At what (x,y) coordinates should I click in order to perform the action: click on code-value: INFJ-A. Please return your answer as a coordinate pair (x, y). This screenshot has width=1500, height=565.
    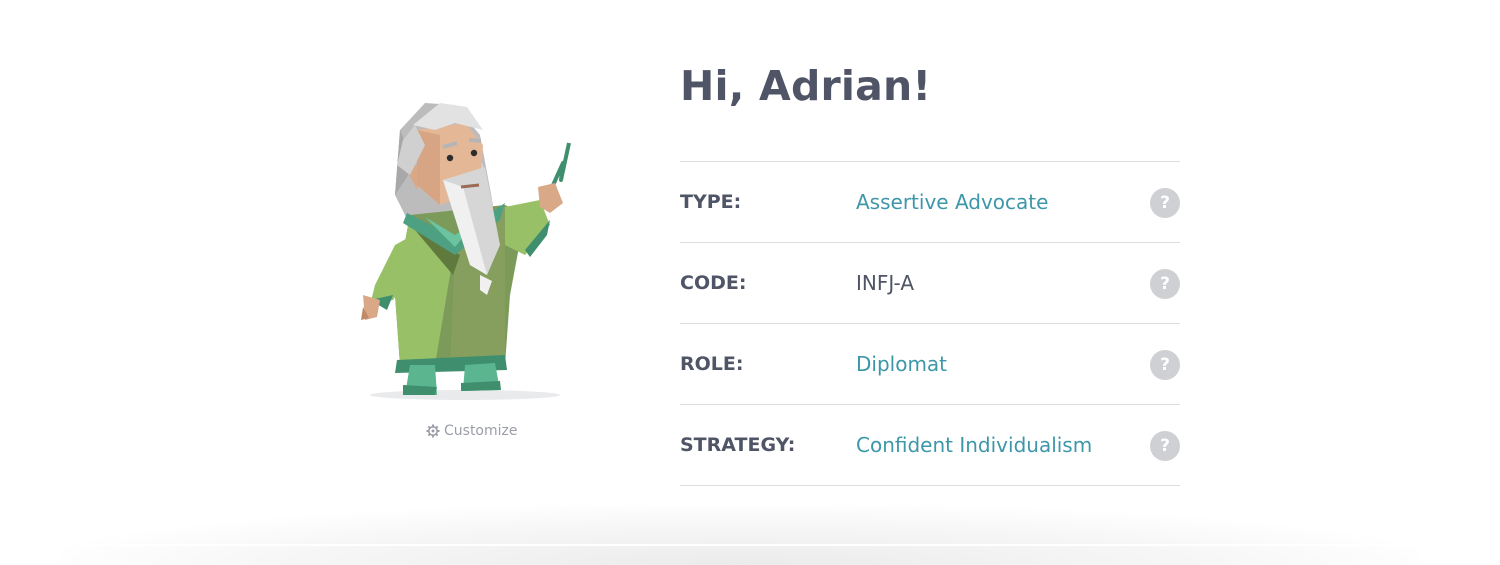
    Looking at the image, I should click on (885, 283).